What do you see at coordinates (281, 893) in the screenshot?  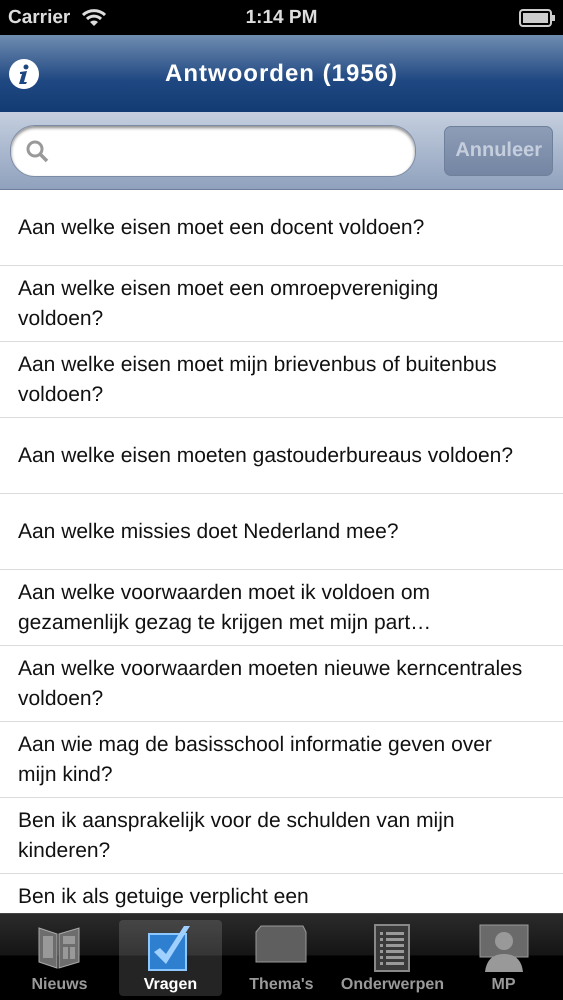 I see `question-item: Ben ik als getuige verplicht een` at bounding box center [281, 893].